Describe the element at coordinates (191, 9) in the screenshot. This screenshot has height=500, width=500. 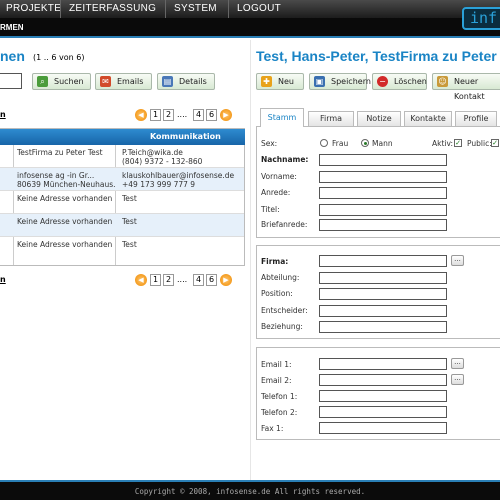
I see `nav-system: SYSTEM` at that location.